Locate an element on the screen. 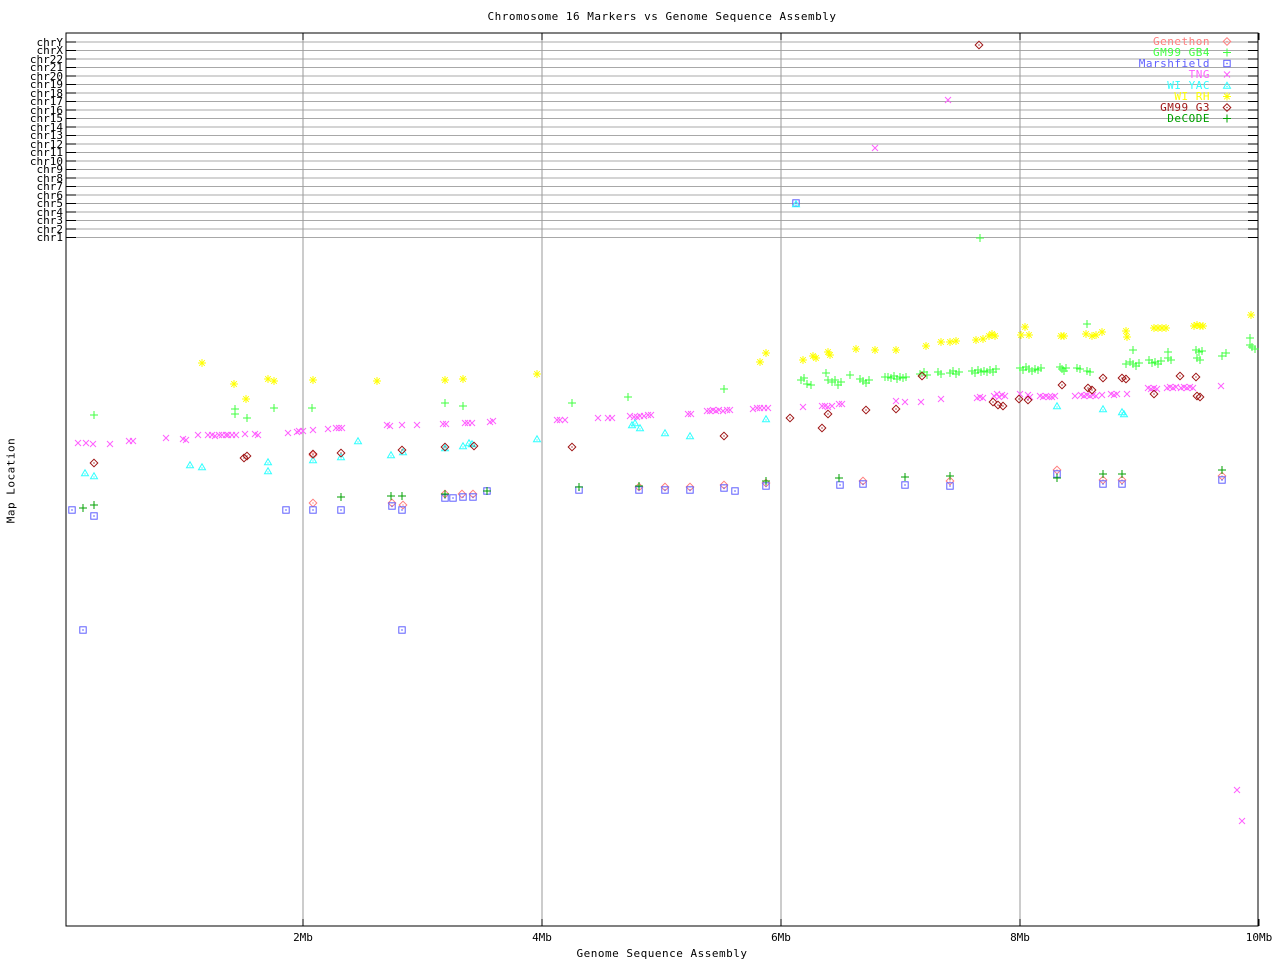 This screenshot has width=1280, height=960. legend-label: DeCODE is located at coordinates (1188, 118).